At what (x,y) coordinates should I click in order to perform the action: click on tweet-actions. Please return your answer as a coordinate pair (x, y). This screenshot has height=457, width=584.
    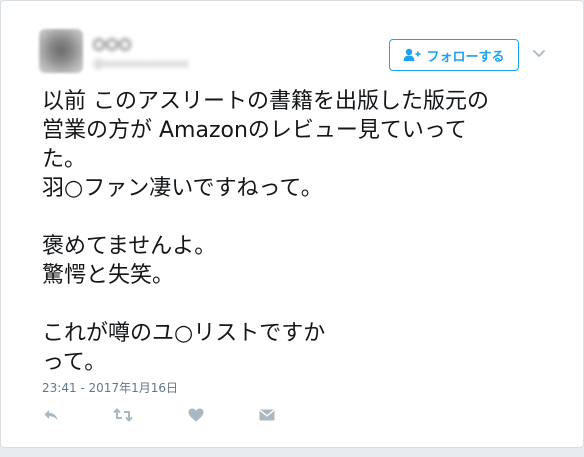
    Looking at the image, I should click on (164, 415).